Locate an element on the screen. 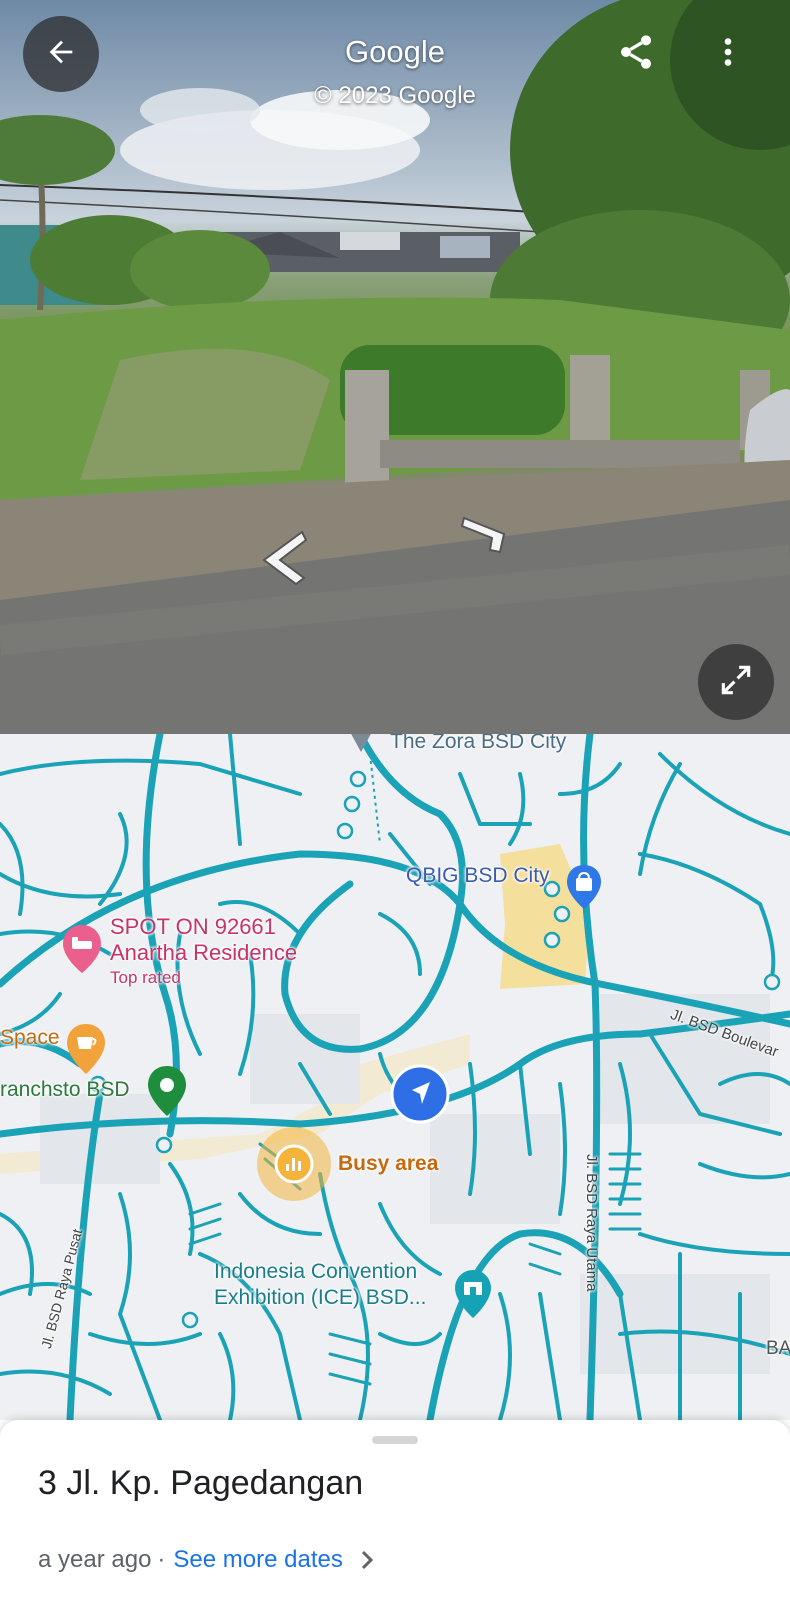 The image size is (790, 1600). qbig-pin is located at coordinates (584, 889).